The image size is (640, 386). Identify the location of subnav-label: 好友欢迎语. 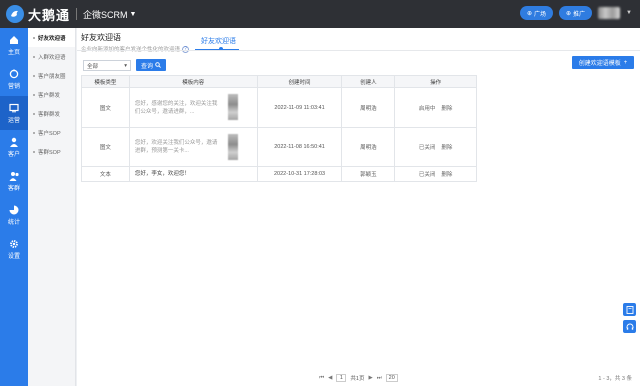
(52, 38).